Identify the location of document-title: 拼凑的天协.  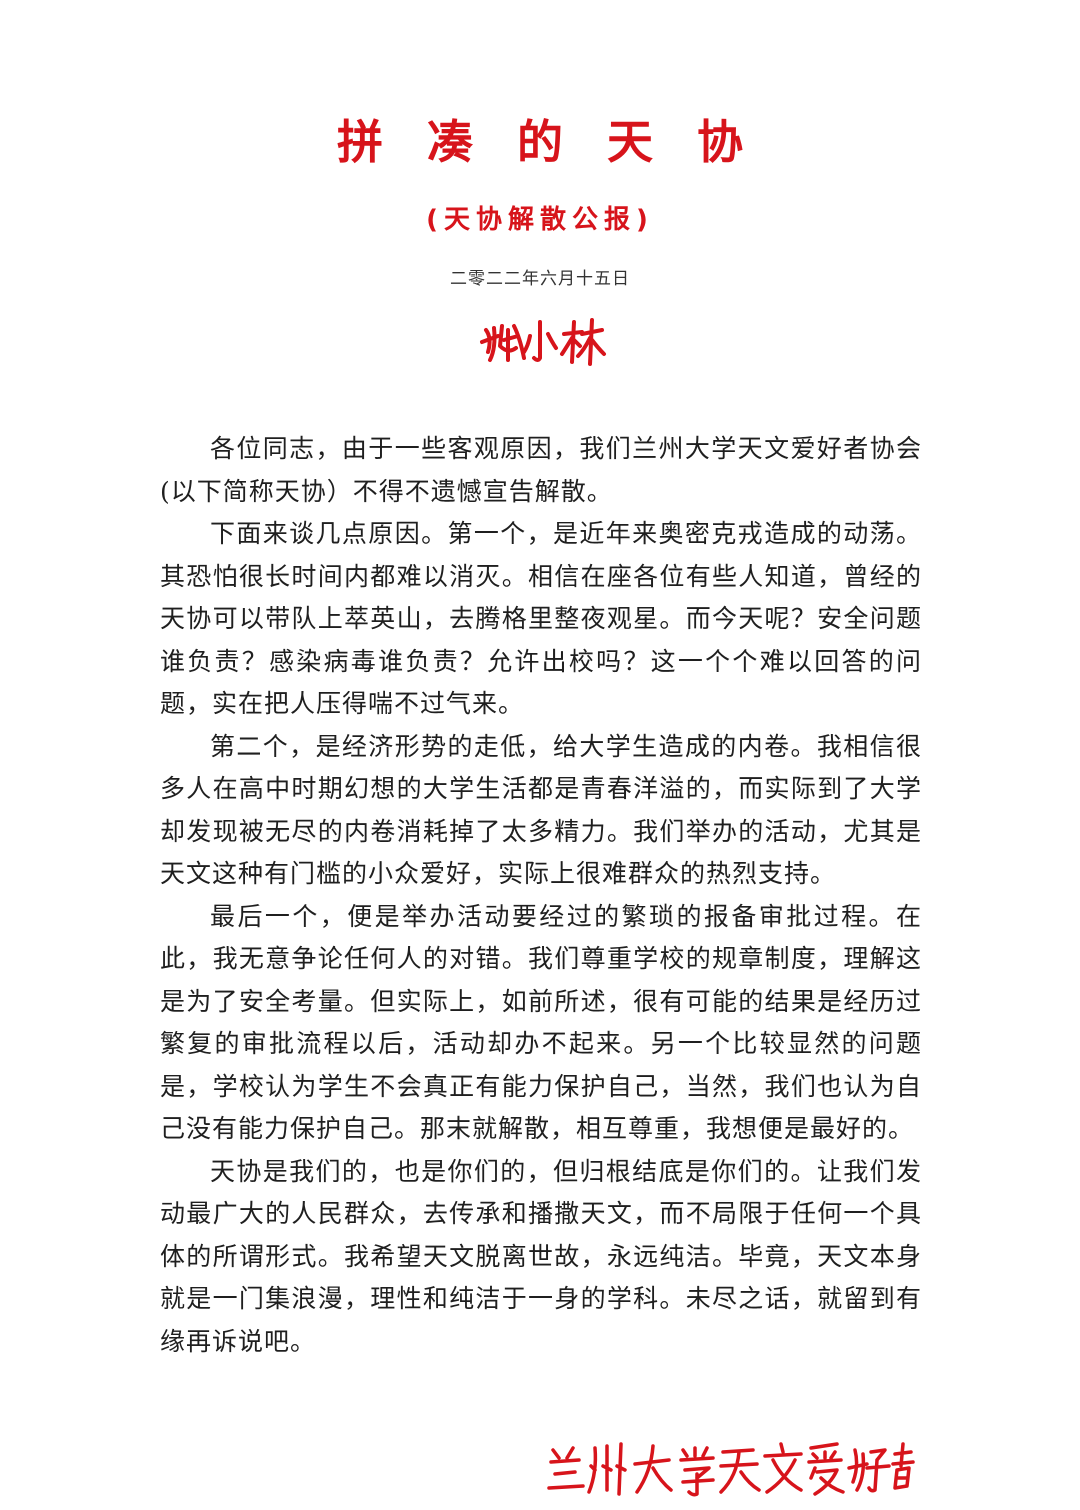
(562, 142).